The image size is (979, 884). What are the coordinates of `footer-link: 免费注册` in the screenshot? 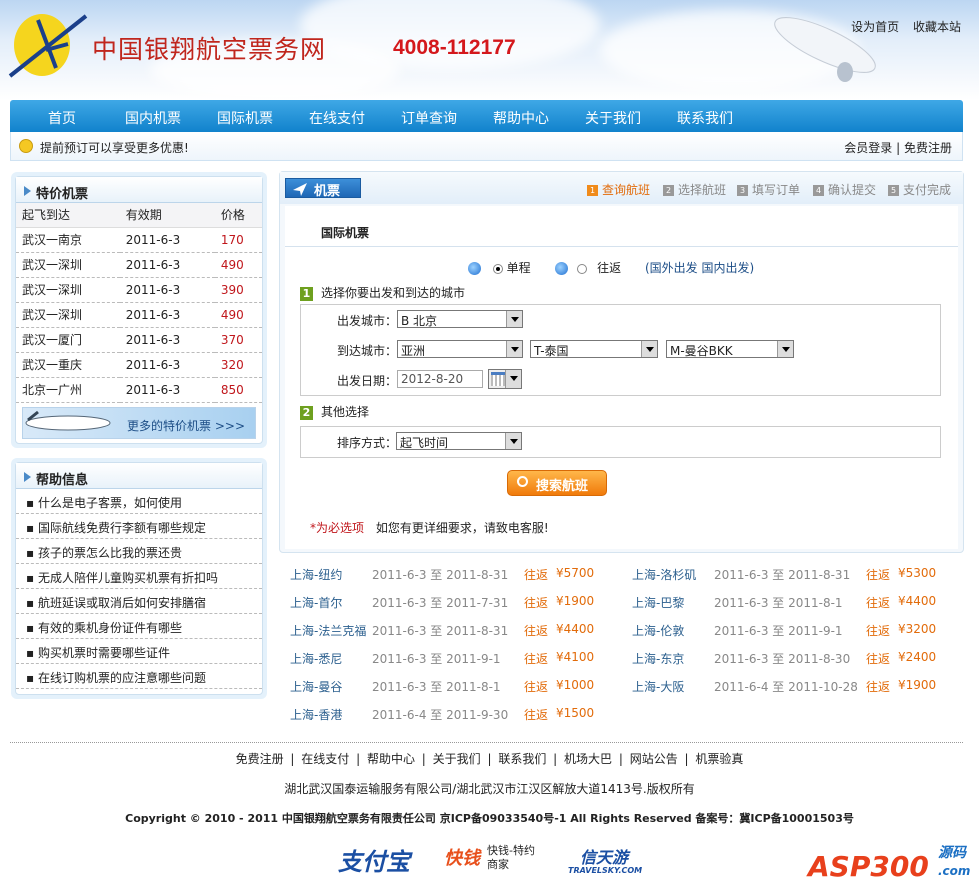 It's located at (260, 759).